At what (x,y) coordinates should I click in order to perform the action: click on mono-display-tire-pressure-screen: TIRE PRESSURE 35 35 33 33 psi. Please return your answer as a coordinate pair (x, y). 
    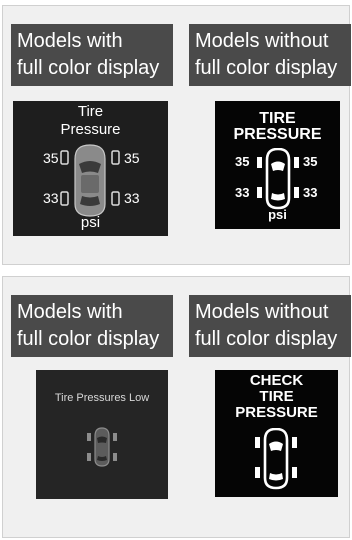
    Looking at the image, I should click on (277, 165).